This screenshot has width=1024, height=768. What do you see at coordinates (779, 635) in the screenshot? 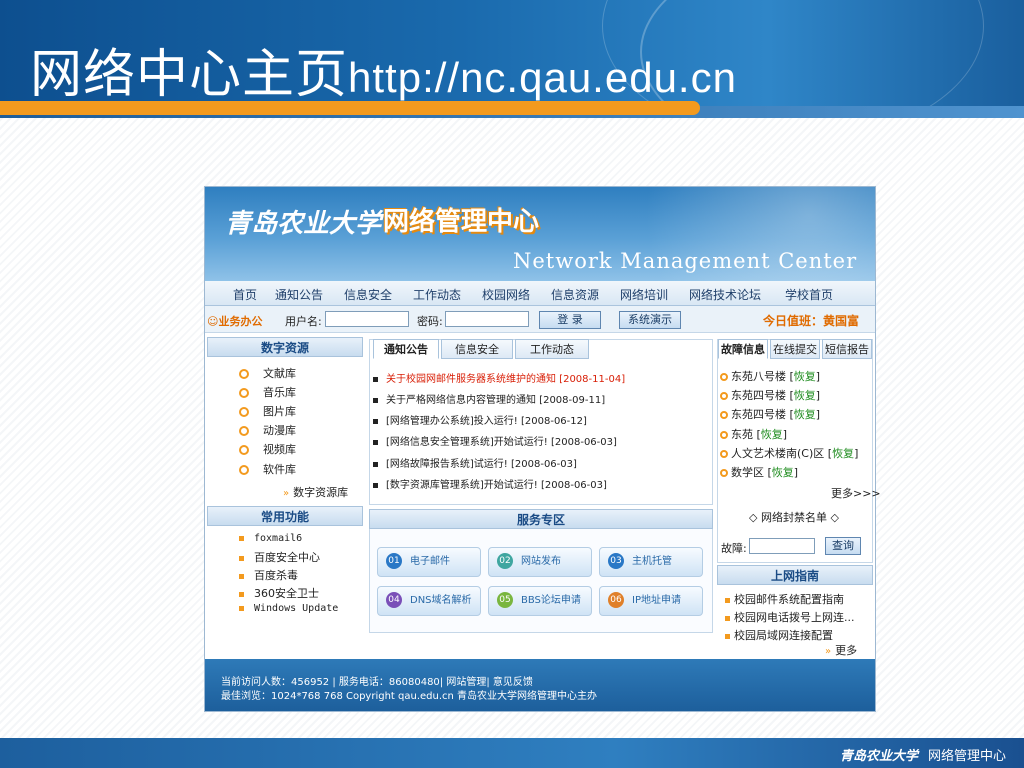
I see `guide-item: 校园局域网连接配置` at bounding box center [779, 635].